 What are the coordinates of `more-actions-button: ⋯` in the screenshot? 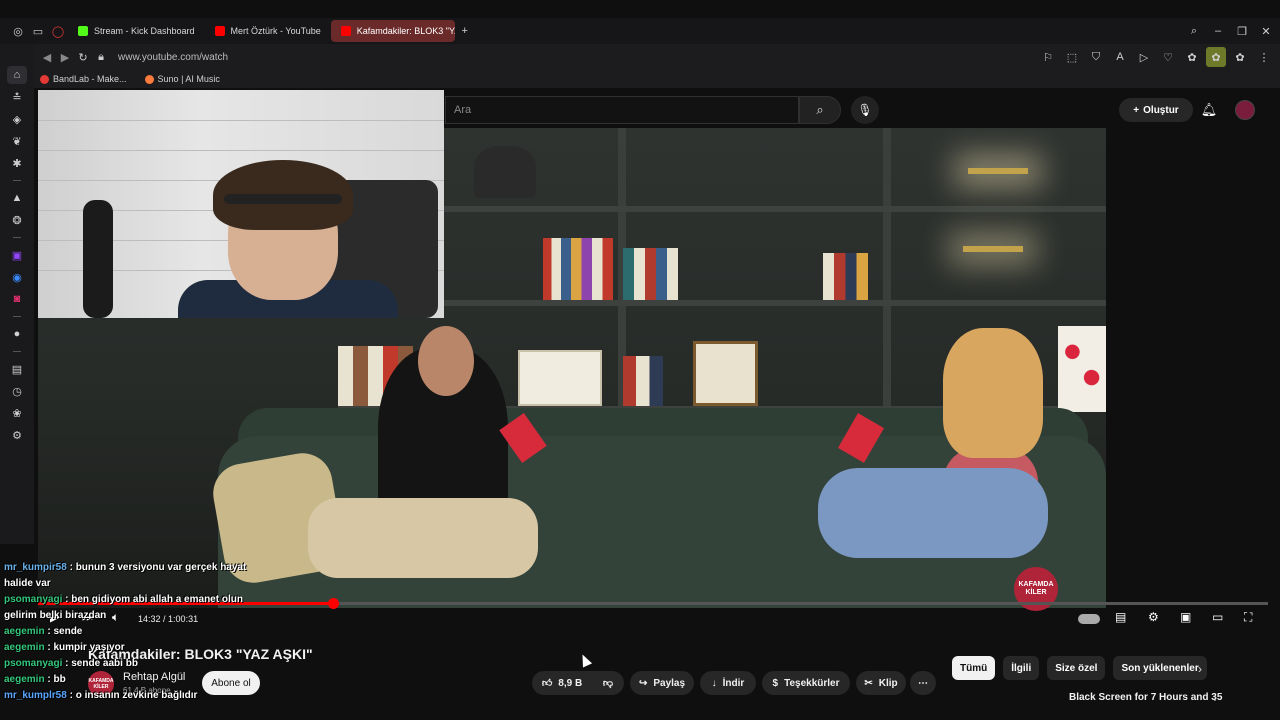 It's located at (923, 683).